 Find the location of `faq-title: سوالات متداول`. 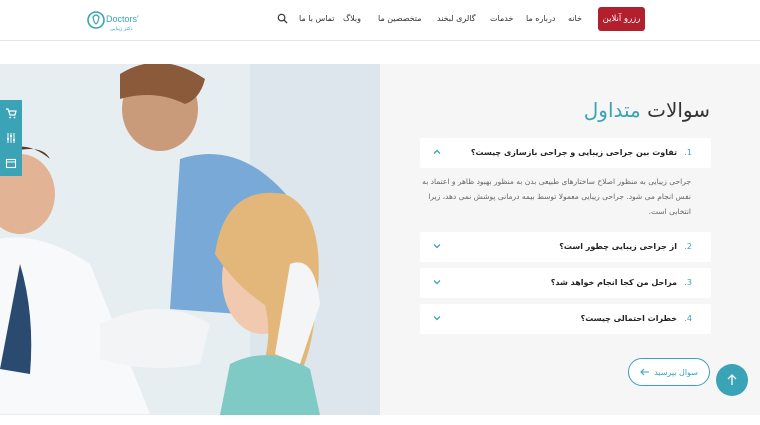

faq-title: سوالات متداول is located at coordinates (647, 110).